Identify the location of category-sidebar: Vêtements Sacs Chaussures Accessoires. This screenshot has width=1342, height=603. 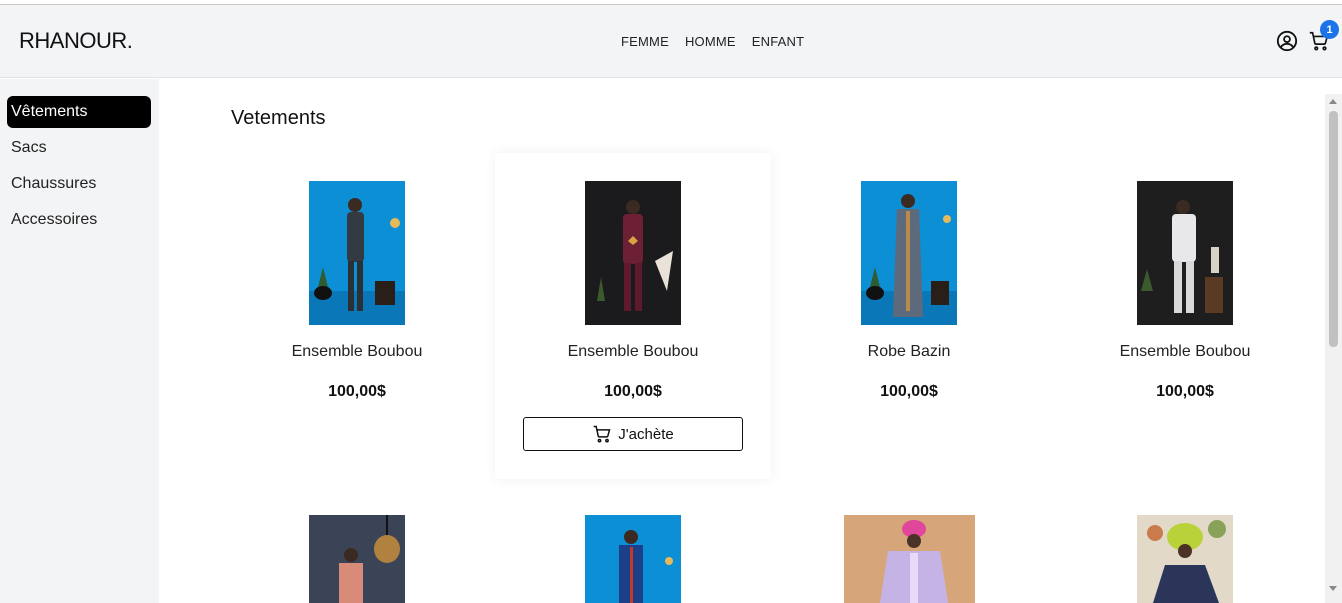
(79, 341).